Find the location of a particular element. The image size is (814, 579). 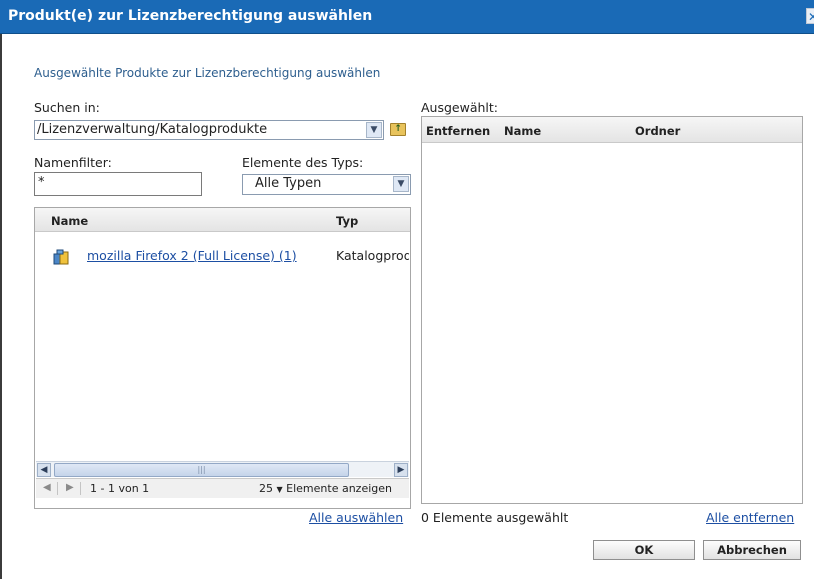

selected-count: 0 Elemente ausgewählt is located at coordinates (495, 517).